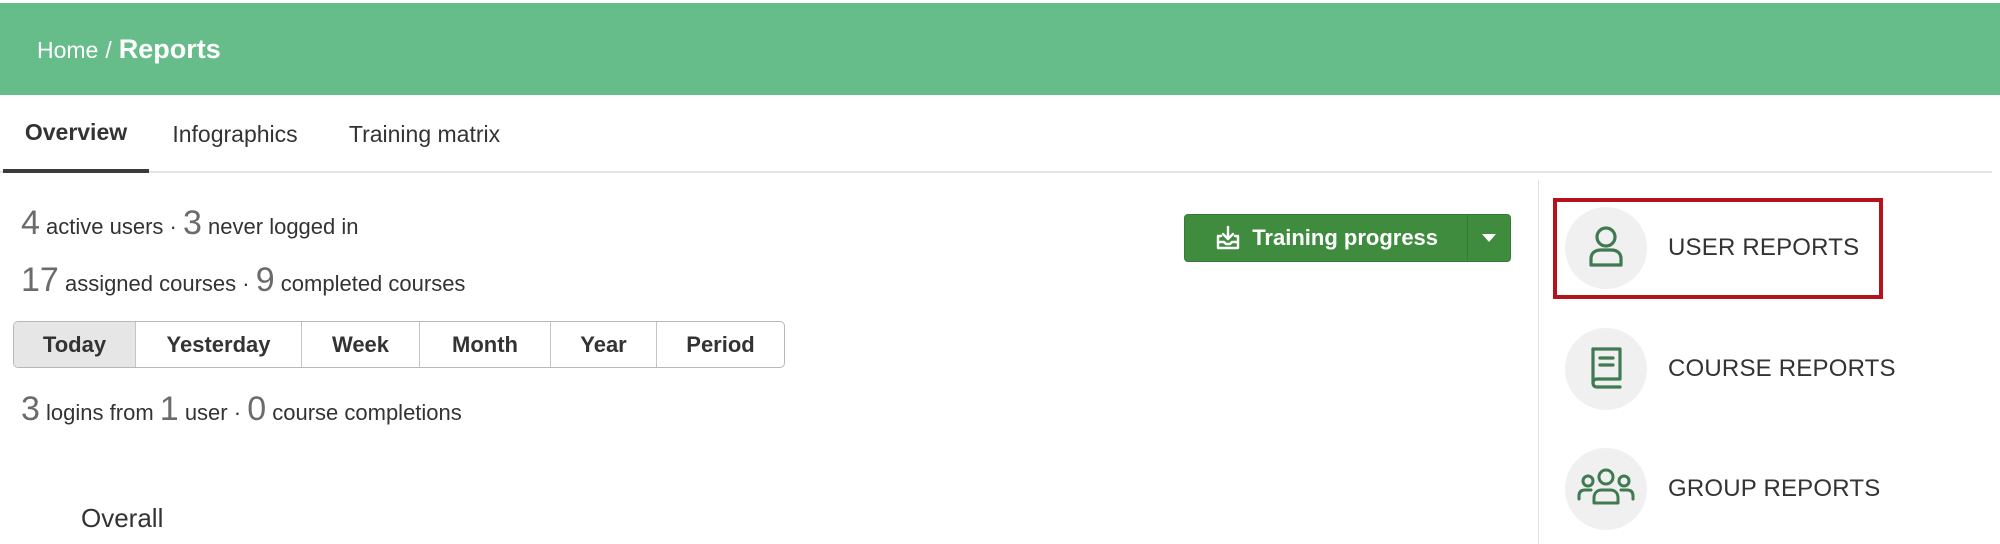 The height and width of the screenshot is (544, 2000). What do you see at coordinates (1764, 247) in the screenshot?
I see `user-reports-label: USER REPORTS` at bounding box center [1764, 247].